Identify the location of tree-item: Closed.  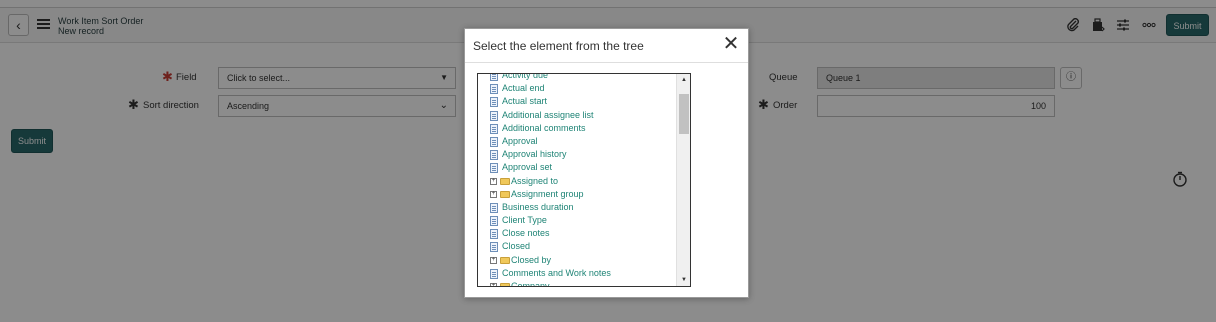
(582, 246).